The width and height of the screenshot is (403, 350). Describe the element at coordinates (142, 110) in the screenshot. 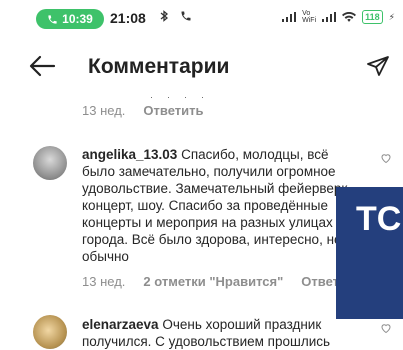

I see `prev-comment-meta: 13 нед. Ответить` at that location.